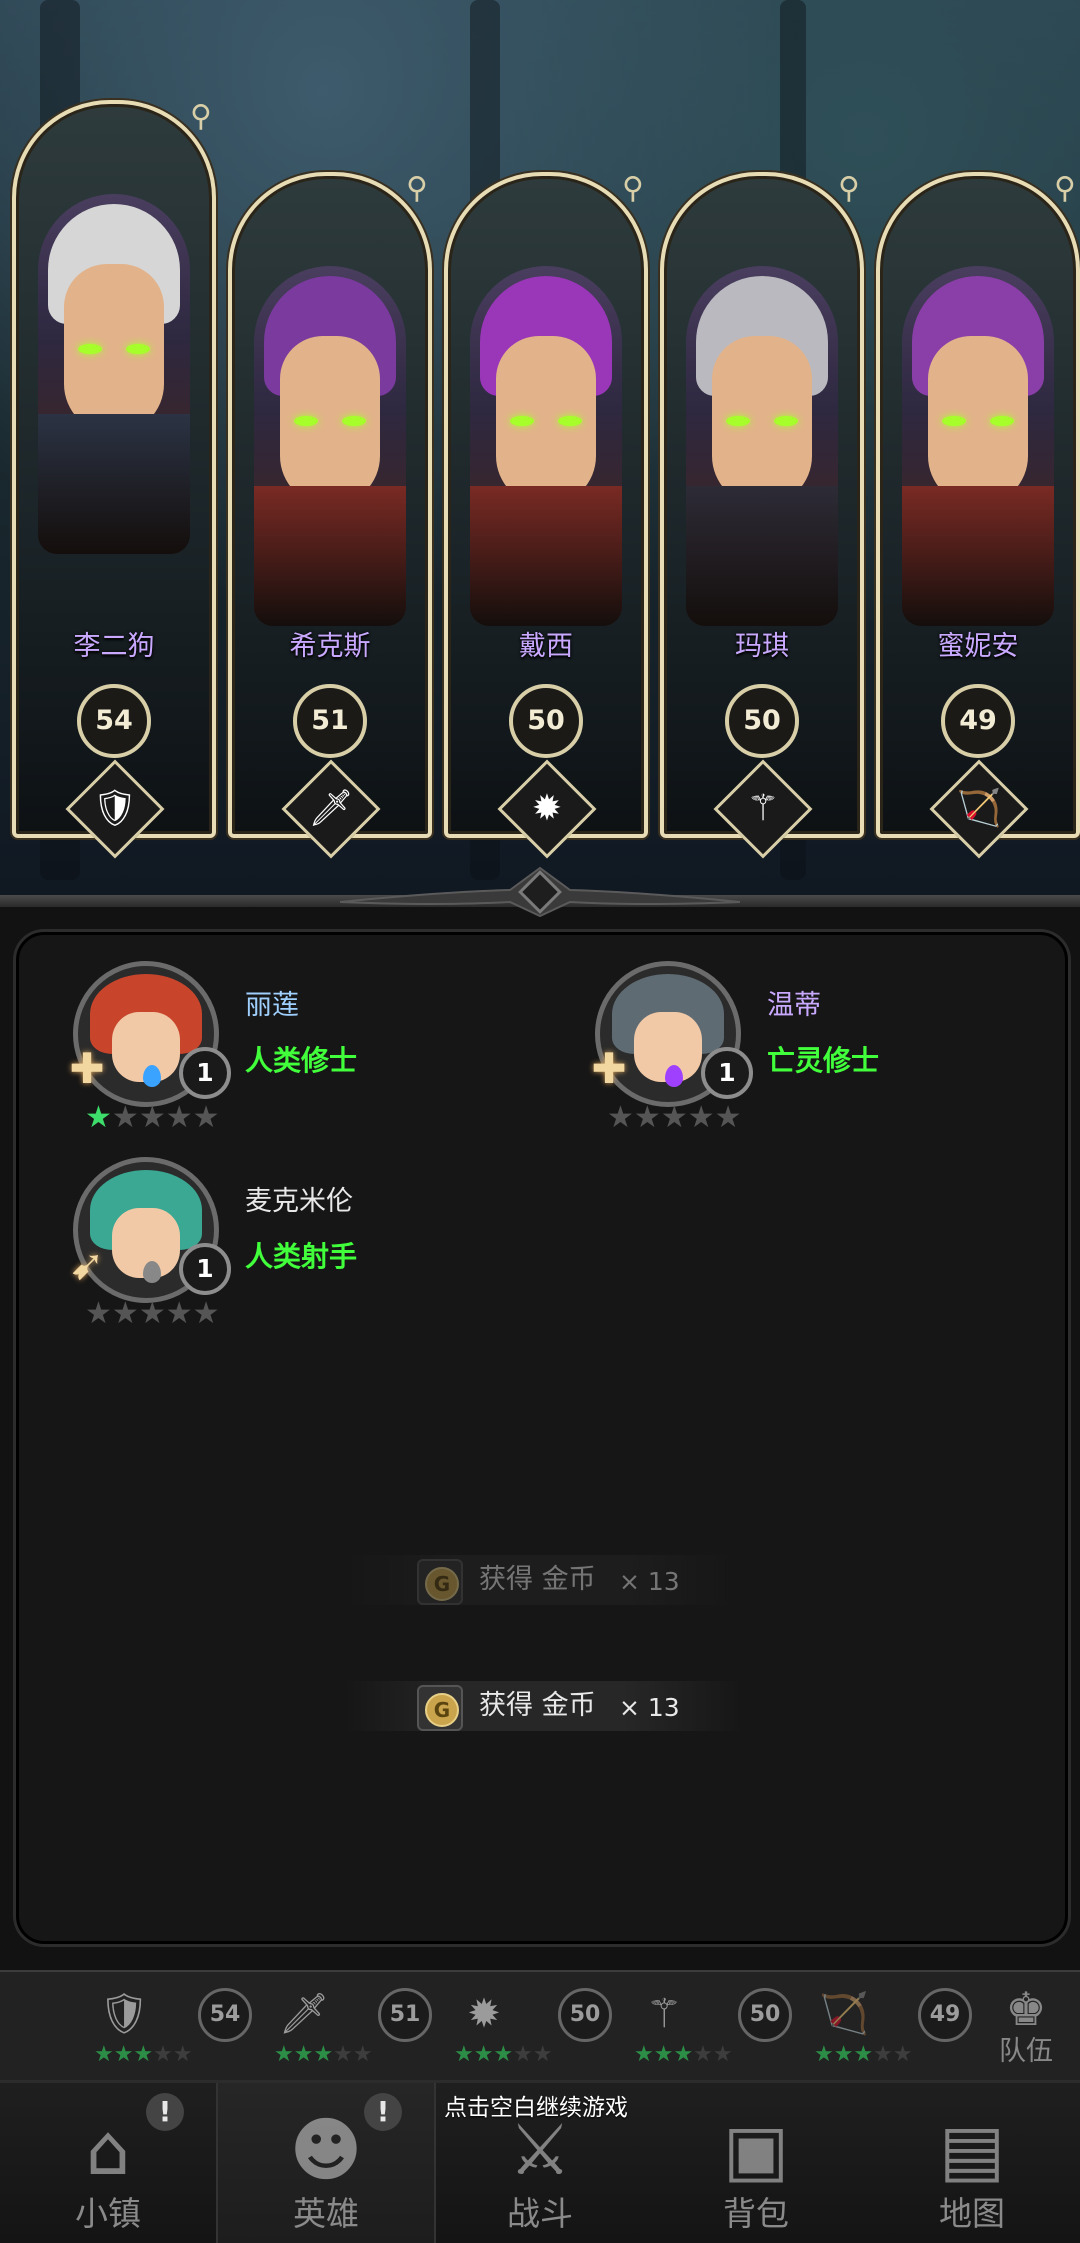 The image size is (1080, 2243). Describe the element at coordinates (269, 1247) in the screenshot. I see `hero-list-item: ➹ 1 ★★★★★ 麦克米伦 人类射手` at that location.